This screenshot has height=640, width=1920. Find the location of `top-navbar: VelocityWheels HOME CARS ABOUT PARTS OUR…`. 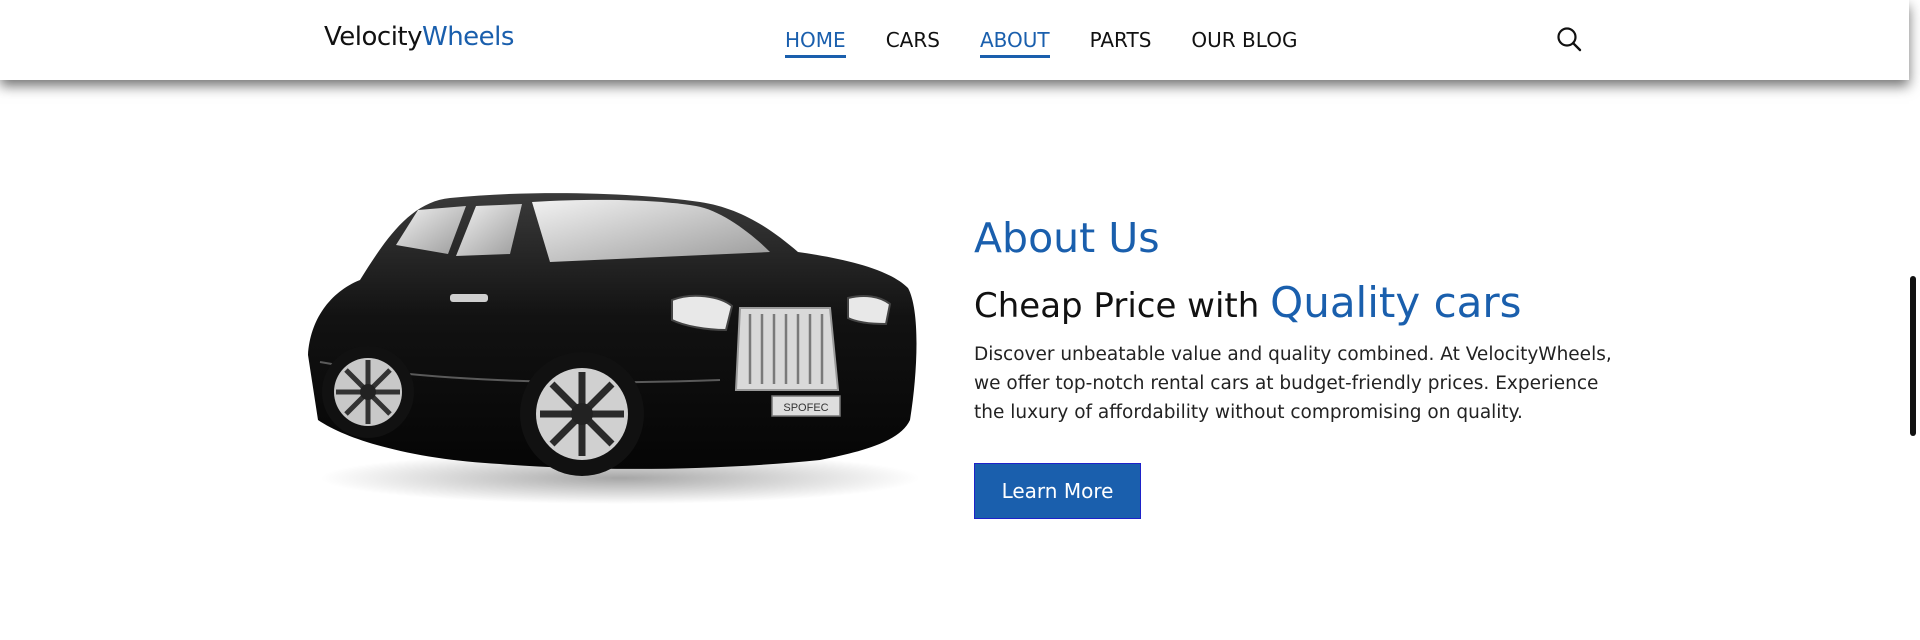

top-navbar: VelocityWheels HOME CARS ABOUT PARTS OUR… is located at coordinates (954, 40).